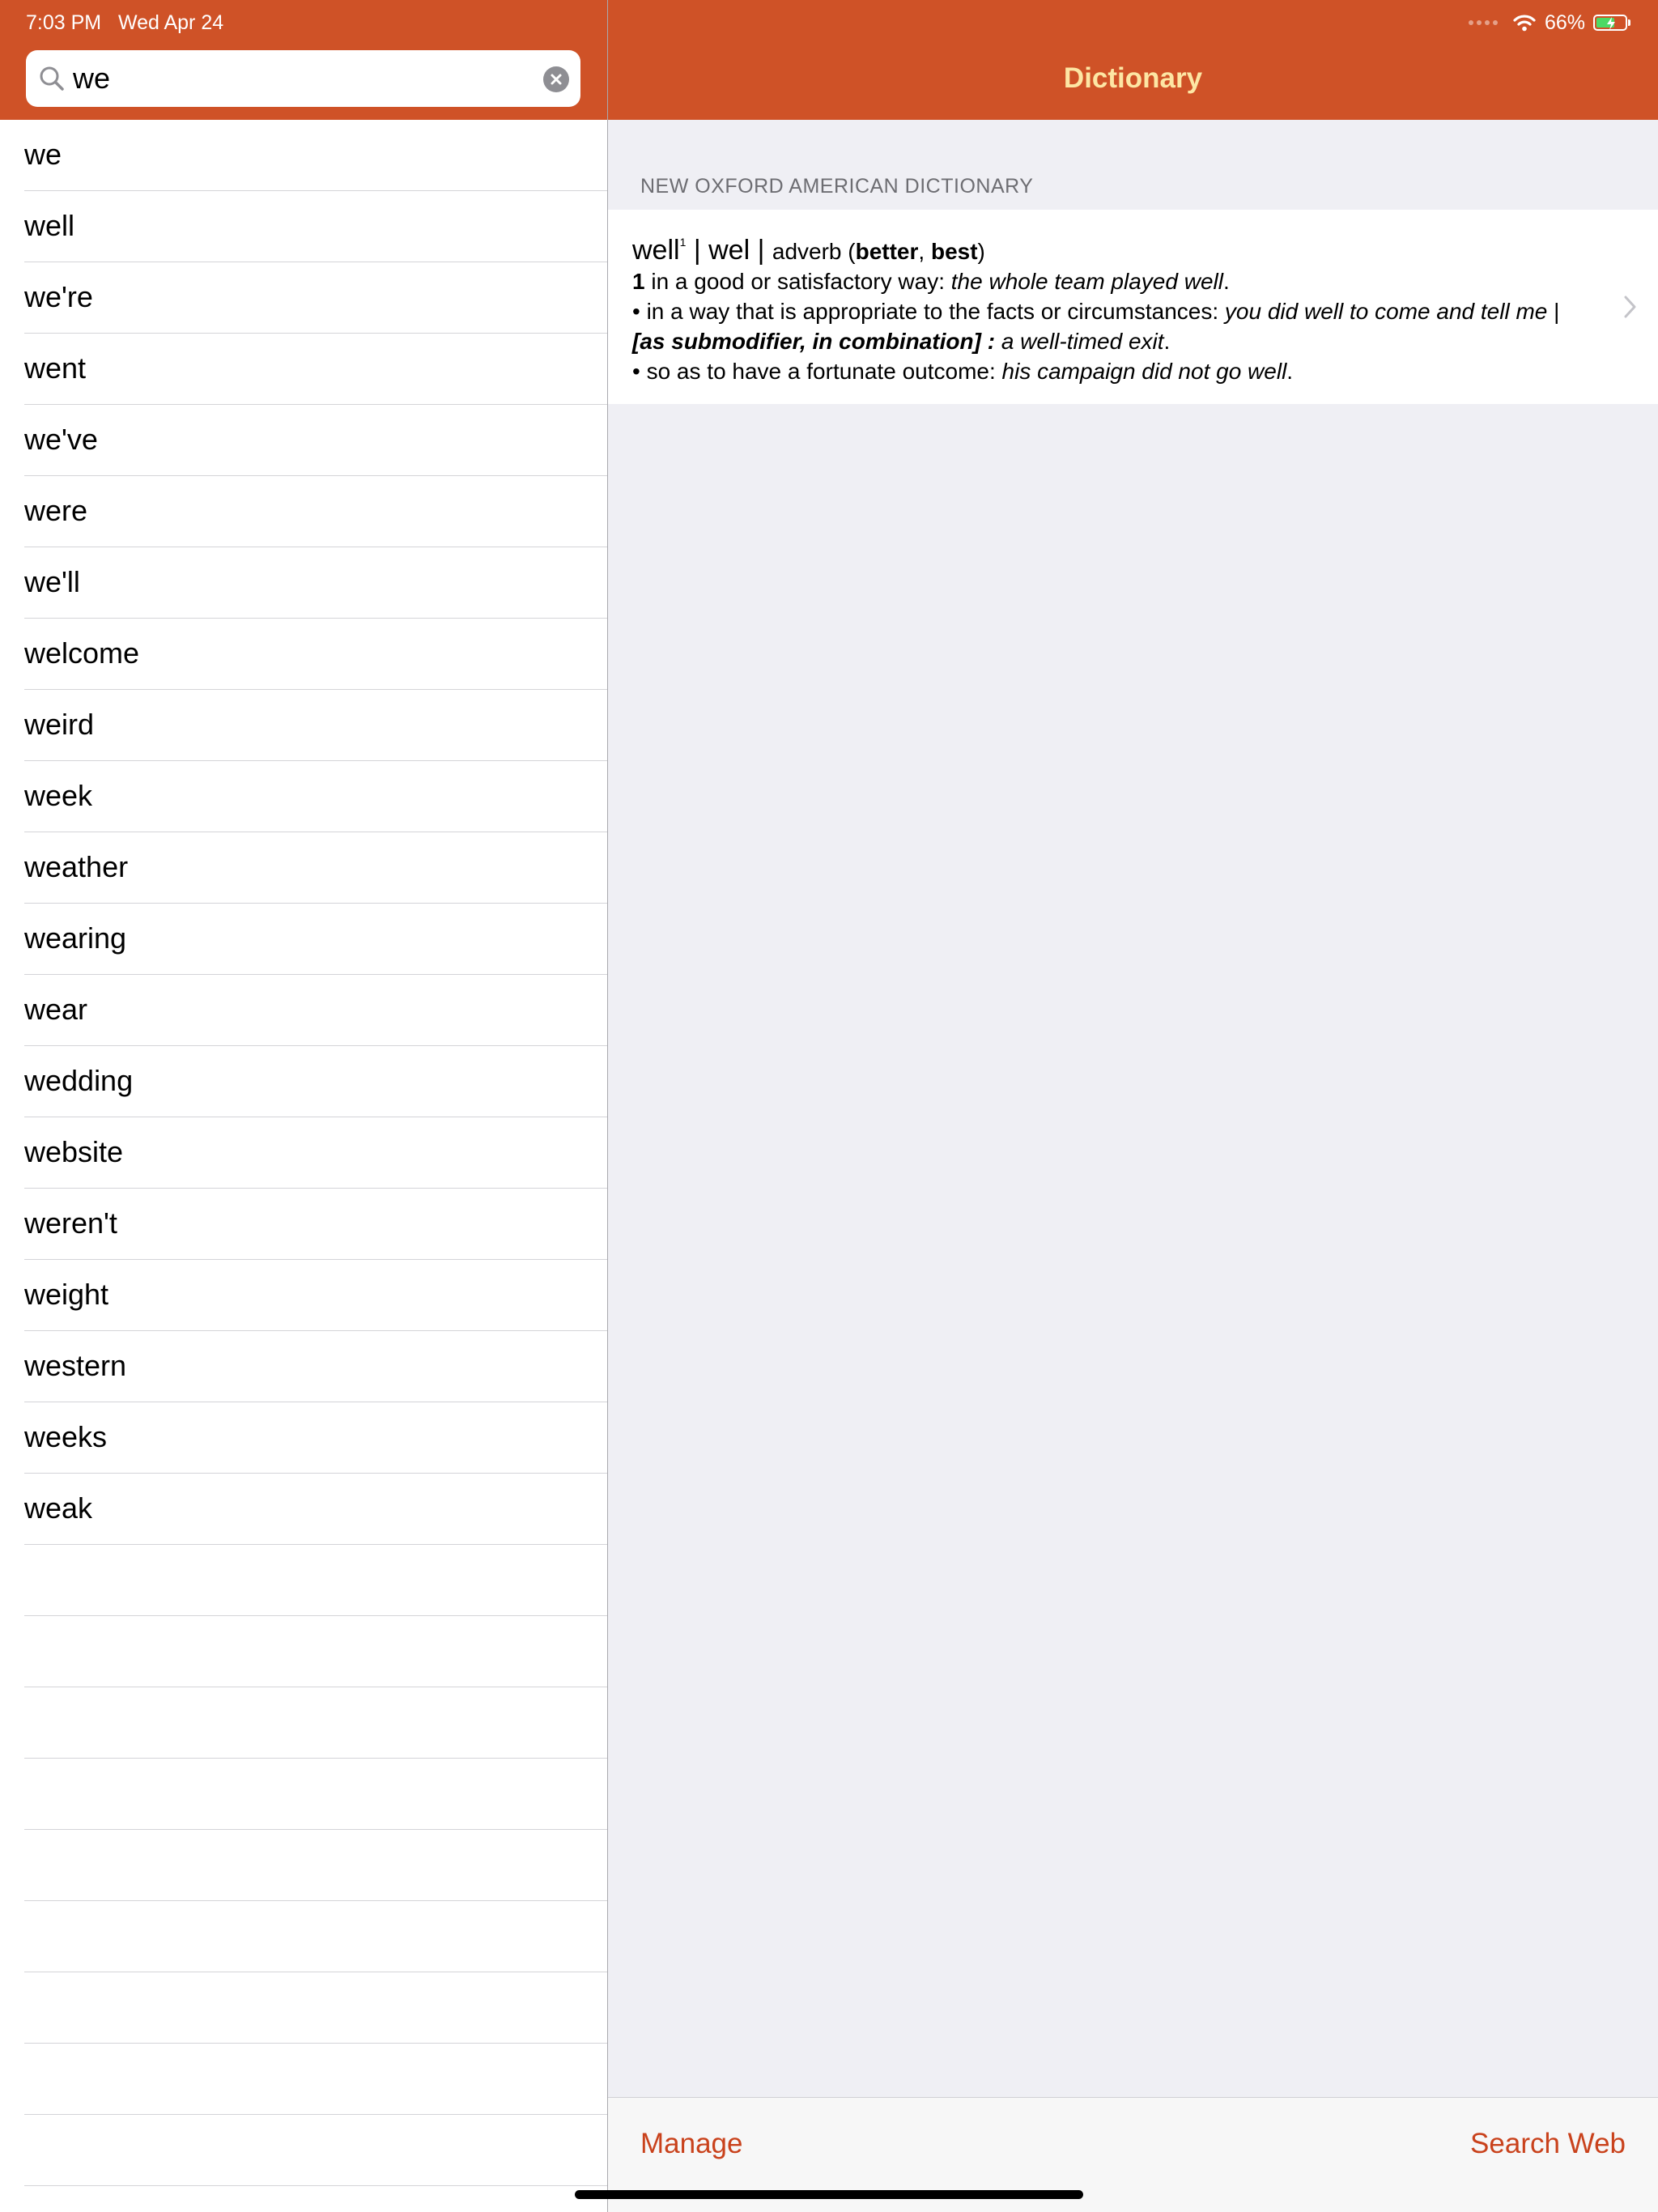 The image size is (1658, 2212). What do you see at coordinates (837, 186) in the screenshot?
I see `dictionary-source-header: NEW OXFORD AMERICAN DICTIONARY` at bounding box center [837, 186].